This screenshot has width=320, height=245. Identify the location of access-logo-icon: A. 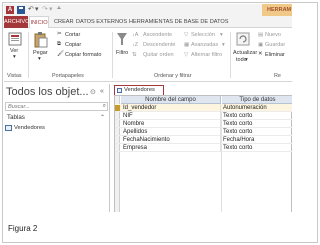
(10, 10).